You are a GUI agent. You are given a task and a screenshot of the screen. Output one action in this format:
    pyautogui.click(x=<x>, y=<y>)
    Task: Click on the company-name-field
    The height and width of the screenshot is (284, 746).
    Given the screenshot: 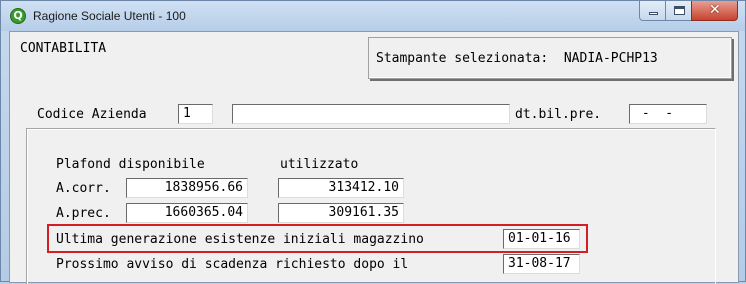 What is the action you would take?
    pyautogui.click(x=371, y=114)
    